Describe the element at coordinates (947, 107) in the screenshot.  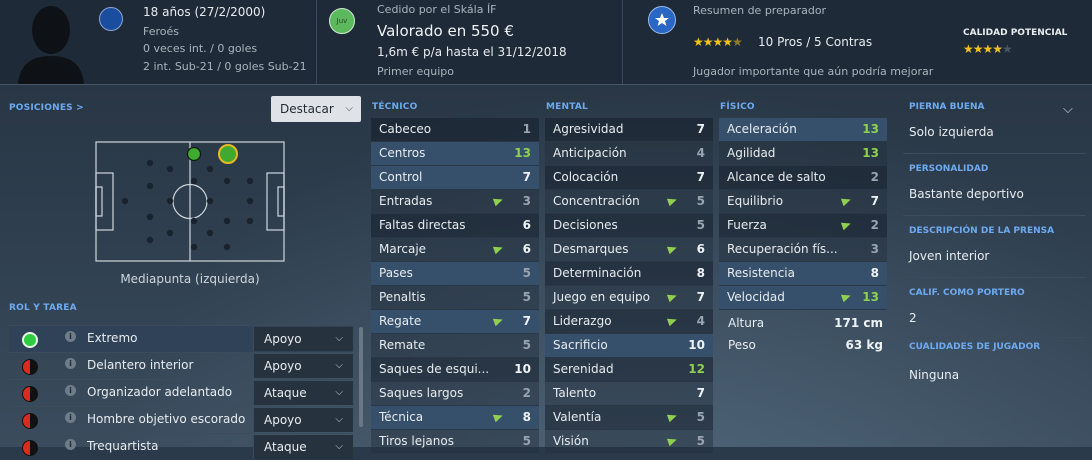
I see `preferred-foot-title: PIERNA BUENA` at that location.